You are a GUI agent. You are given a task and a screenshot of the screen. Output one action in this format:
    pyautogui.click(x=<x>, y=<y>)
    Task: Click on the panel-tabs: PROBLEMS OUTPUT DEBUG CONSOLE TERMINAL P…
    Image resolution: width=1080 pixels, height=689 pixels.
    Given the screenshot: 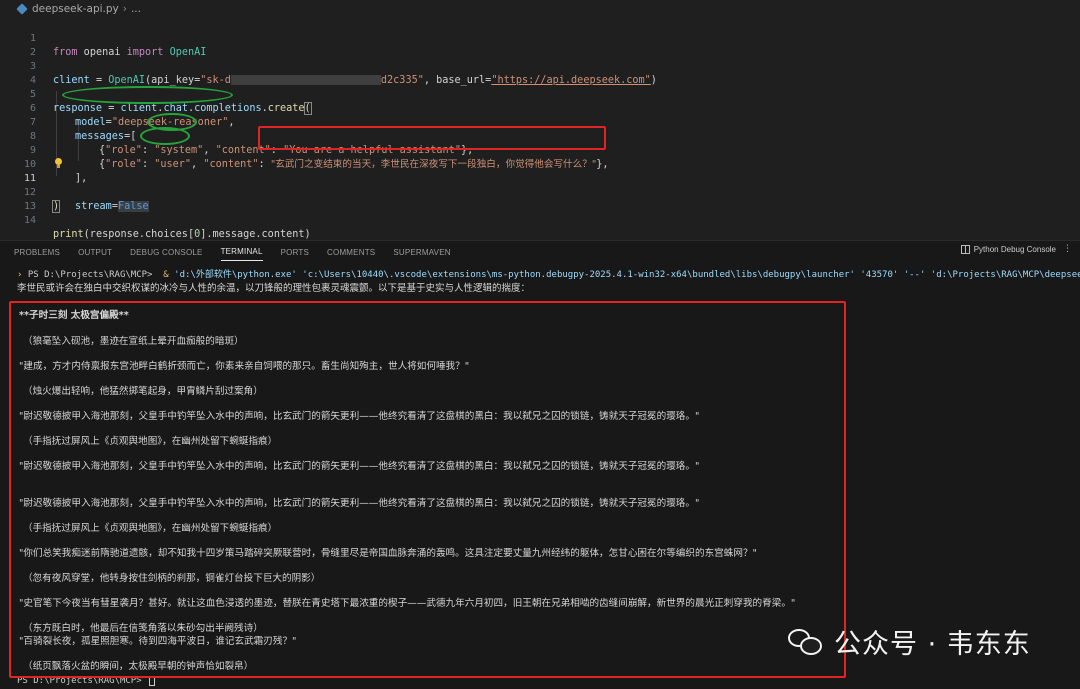 What is the action you would take?
    pyautogui.click(x=540, y=252)
    